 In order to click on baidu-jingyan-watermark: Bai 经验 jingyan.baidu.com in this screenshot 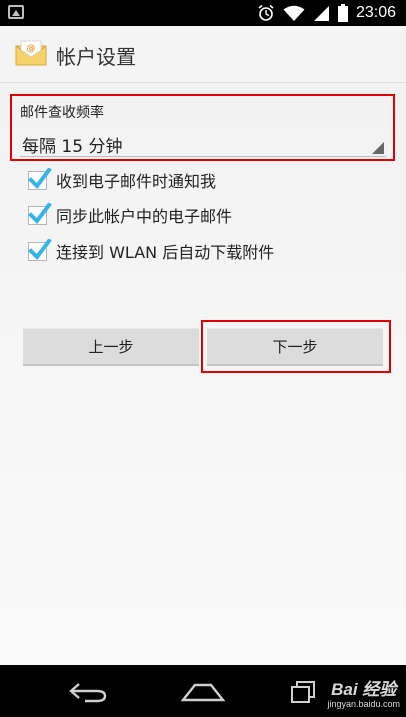, I will do `click(363, 692)`.